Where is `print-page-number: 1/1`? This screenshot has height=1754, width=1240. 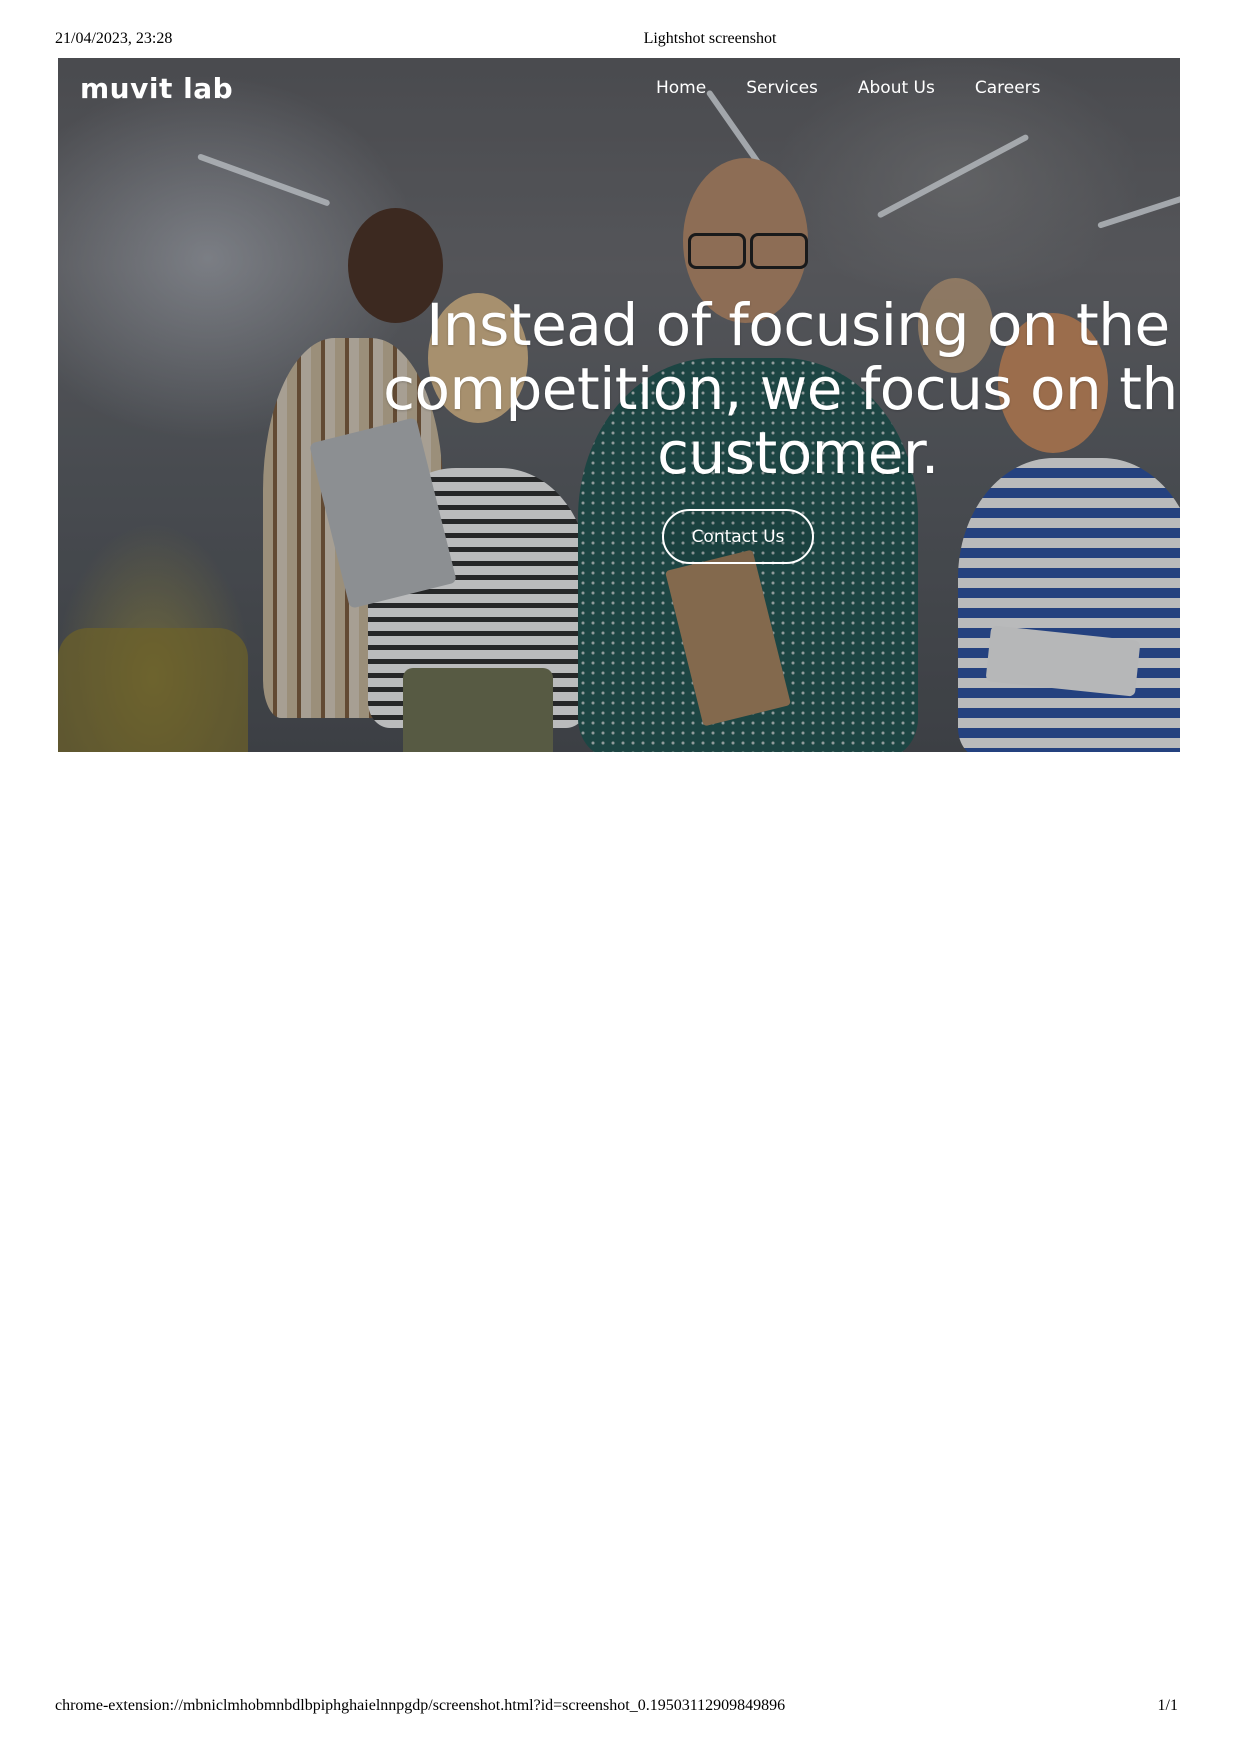
print-page-number: 1/1 is located at coordinates (1167, 1705).